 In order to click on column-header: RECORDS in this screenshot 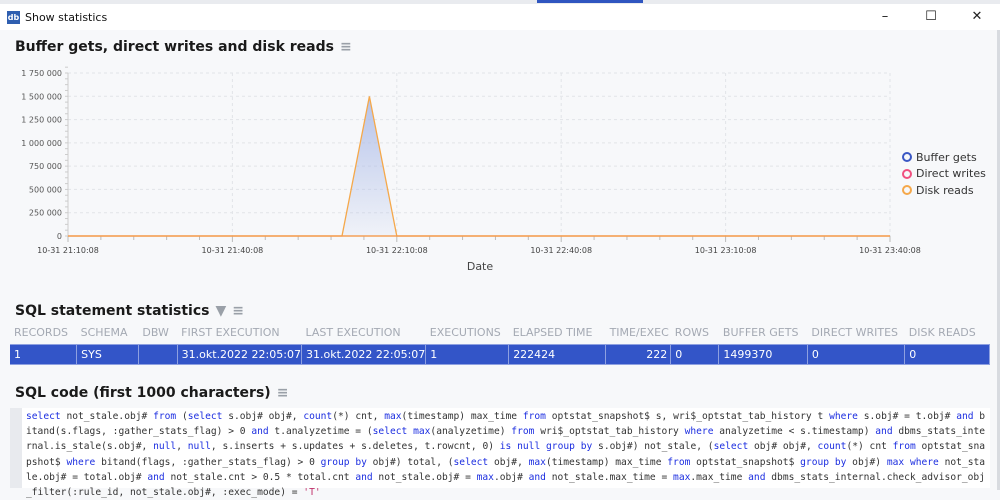, I will do `click(43, 333)`.